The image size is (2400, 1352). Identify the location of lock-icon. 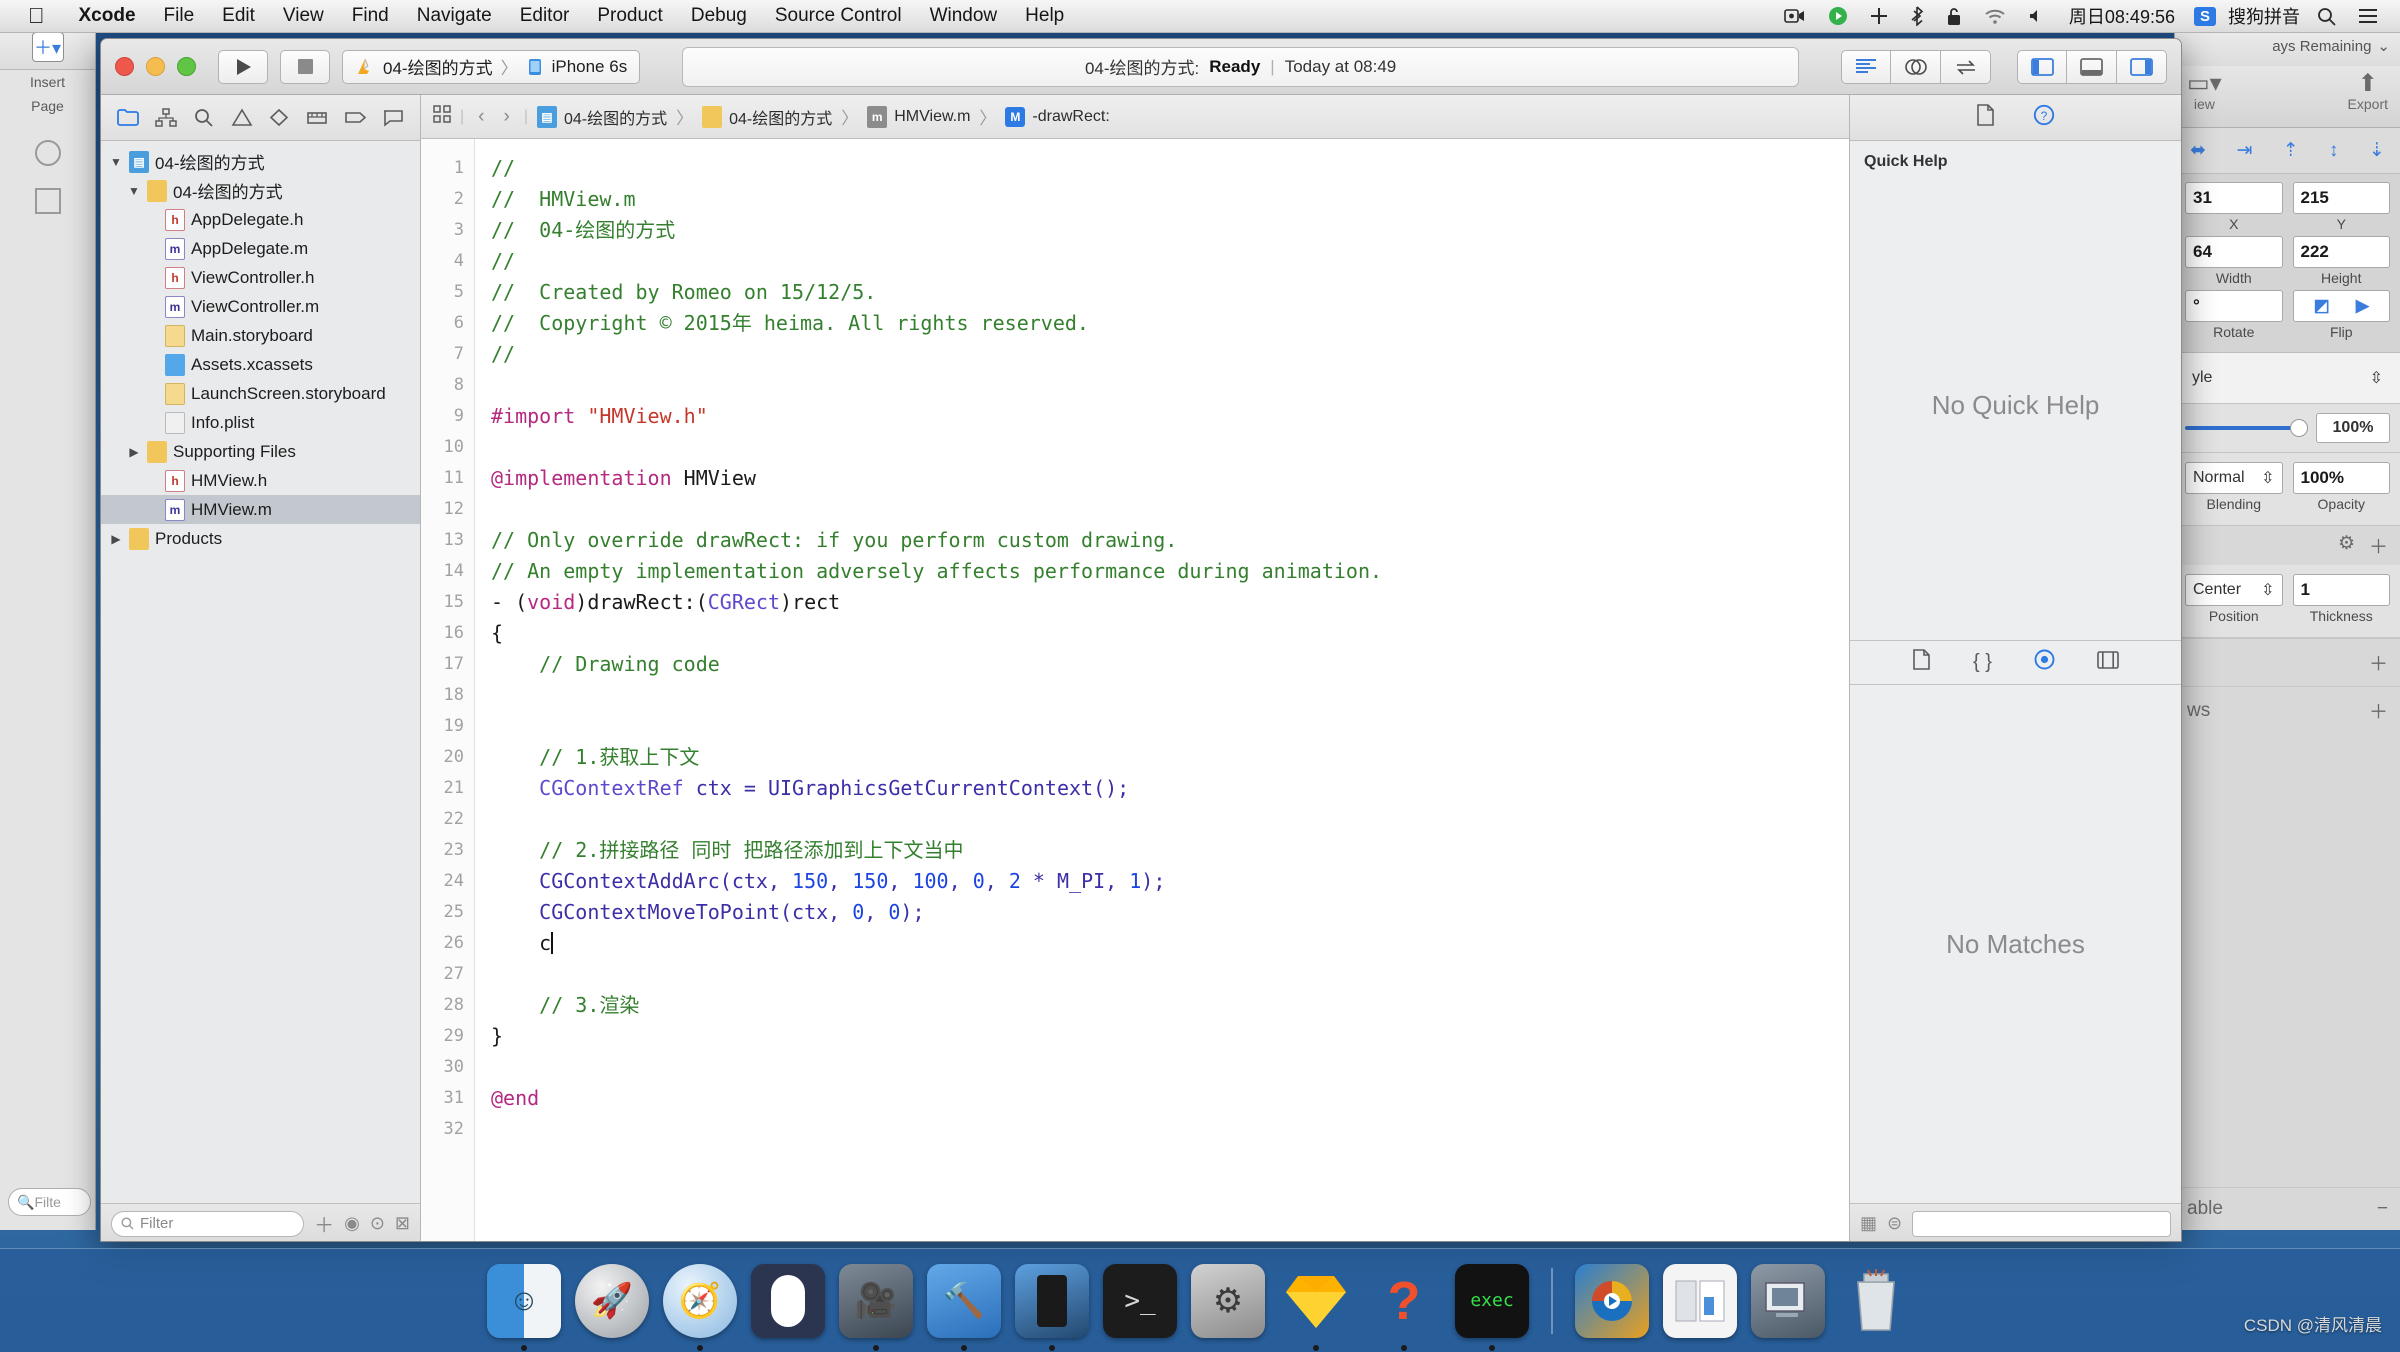
(1954, 16).